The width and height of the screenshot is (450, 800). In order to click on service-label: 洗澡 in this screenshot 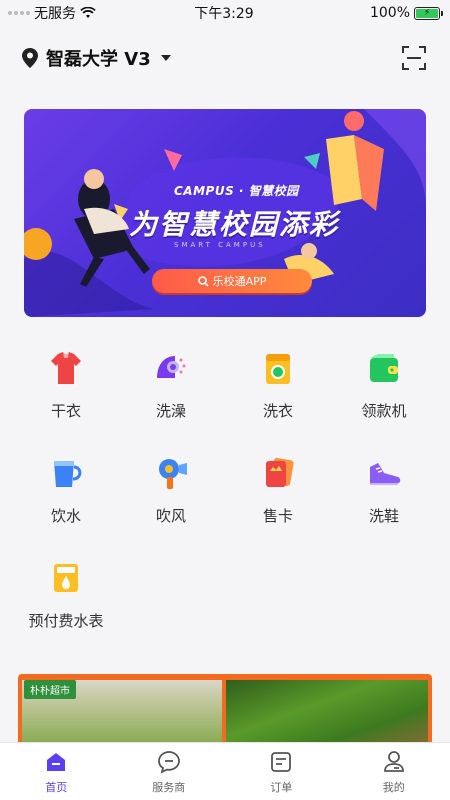, I will do `click(170, 411)`.